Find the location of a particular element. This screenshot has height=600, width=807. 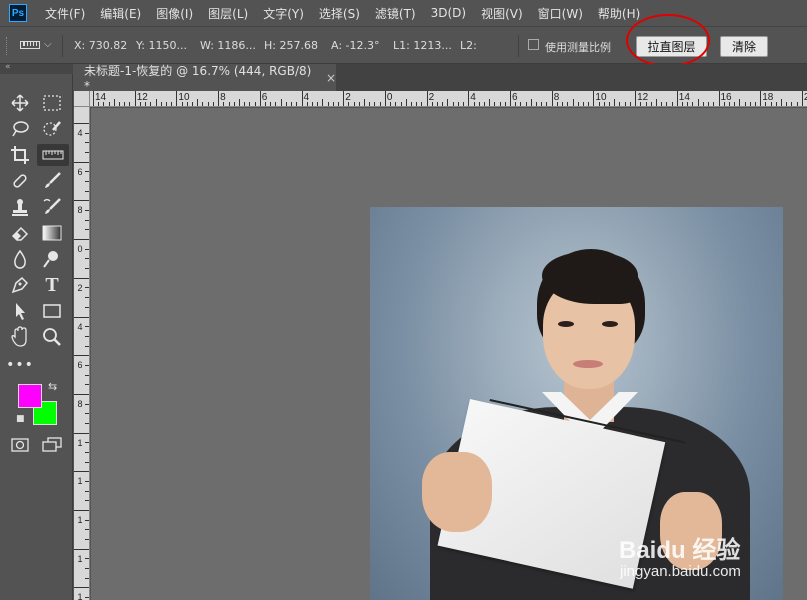

zoom-icon is located at coordinates (52, 337).